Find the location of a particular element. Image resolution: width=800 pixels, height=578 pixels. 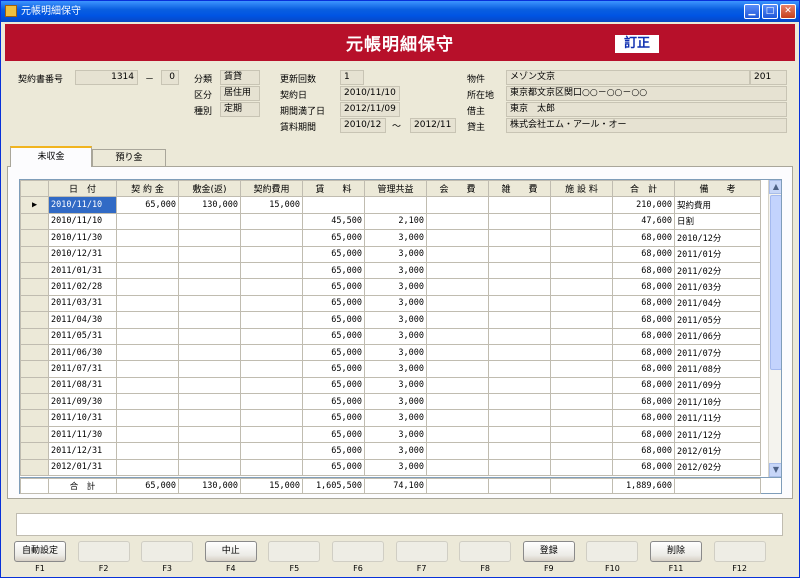

column-header: 備 考 is located at coordinates (717, 189).